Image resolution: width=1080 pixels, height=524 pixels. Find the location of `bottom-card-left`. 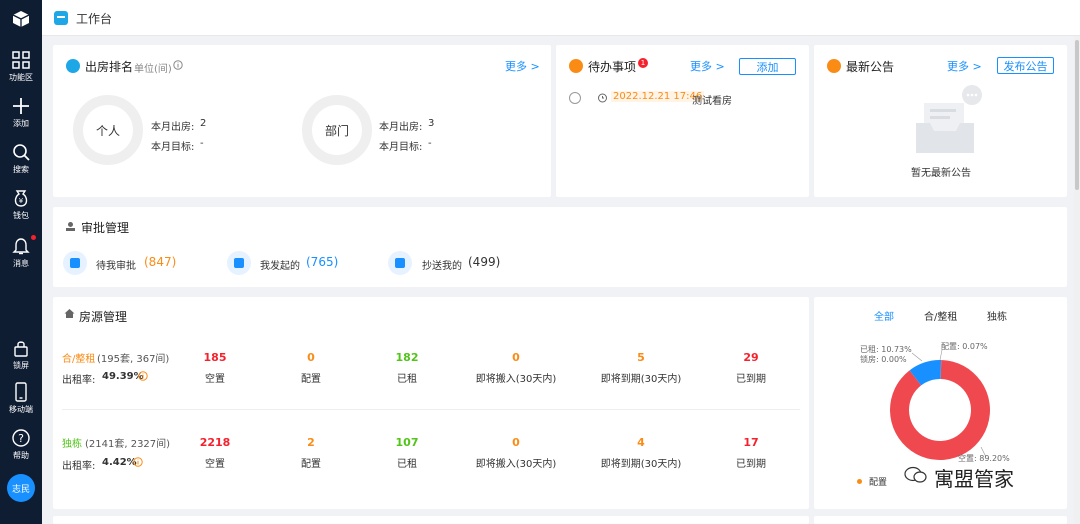

bottom-card-left is located at coordinates (431, 520).